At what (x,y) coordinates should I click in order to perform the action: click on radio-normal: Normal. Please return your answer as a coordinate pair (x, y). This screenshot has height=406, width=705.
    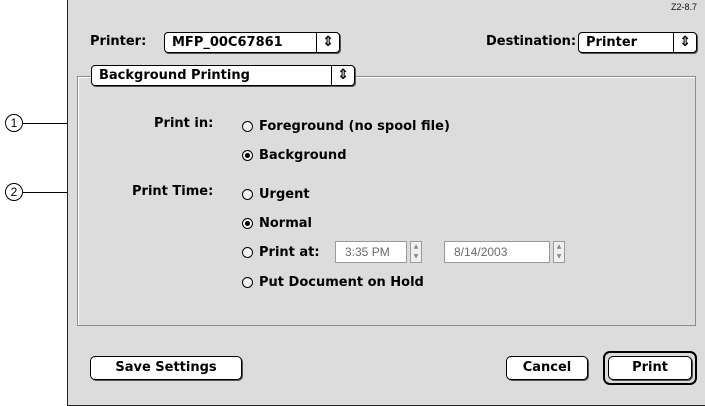
    Looking at the image, I should click on (277, 223).